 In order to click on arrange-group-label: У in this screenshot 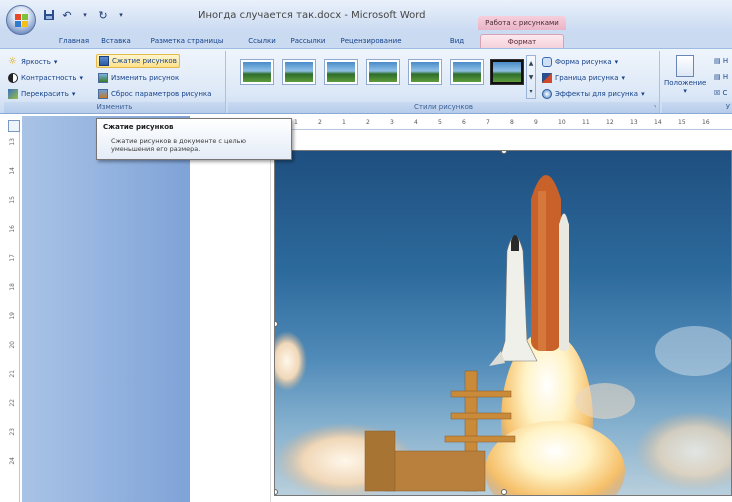, I will do `click(697, 107)`.